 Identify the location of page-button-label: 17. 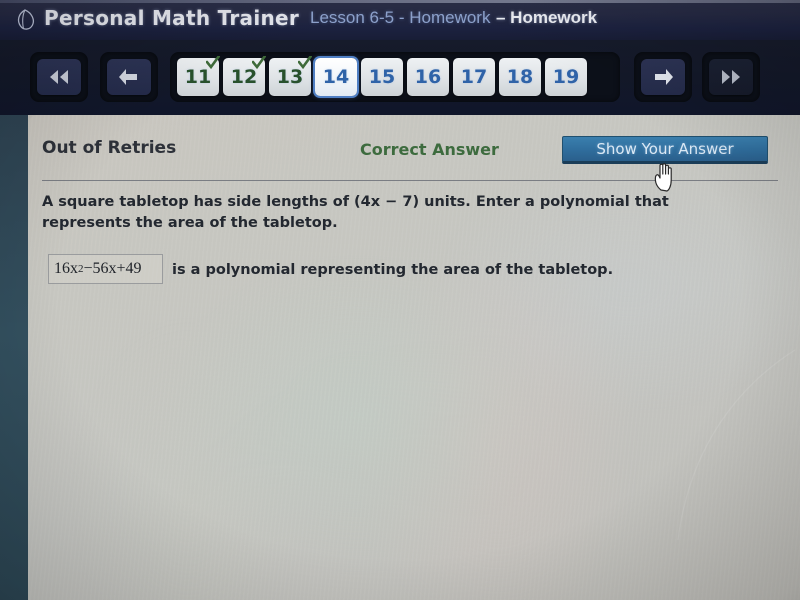
(474, 77).